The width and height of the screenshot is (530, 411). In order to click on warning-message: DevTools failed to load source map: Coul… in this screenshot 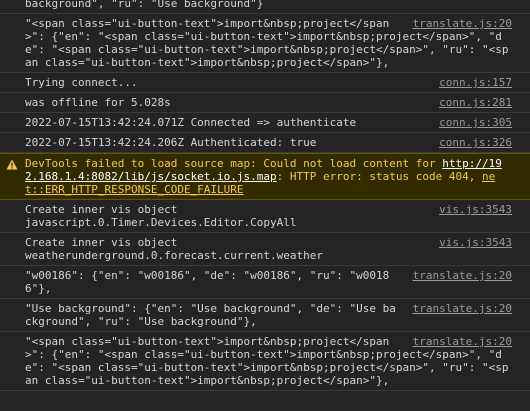, I will do `click(263, 176)`.